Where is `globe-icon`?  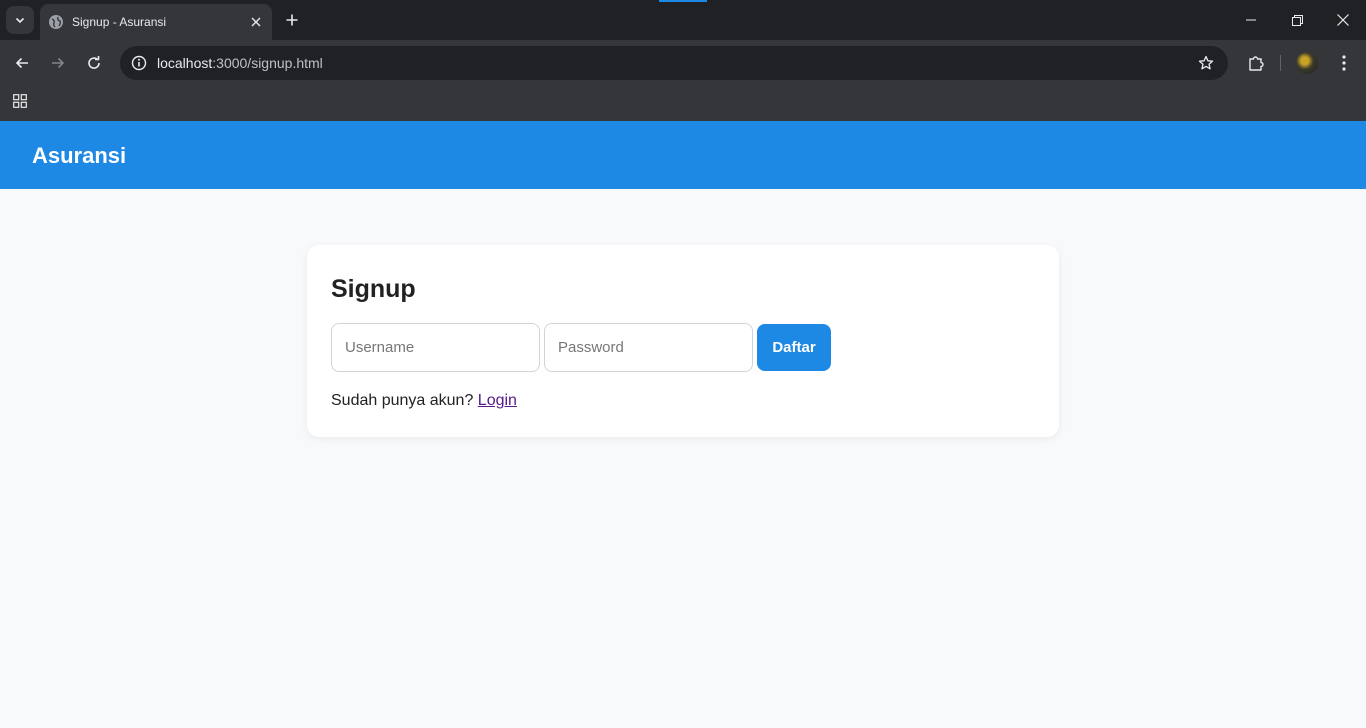 globe-icon is located at coordinates (56, 22).